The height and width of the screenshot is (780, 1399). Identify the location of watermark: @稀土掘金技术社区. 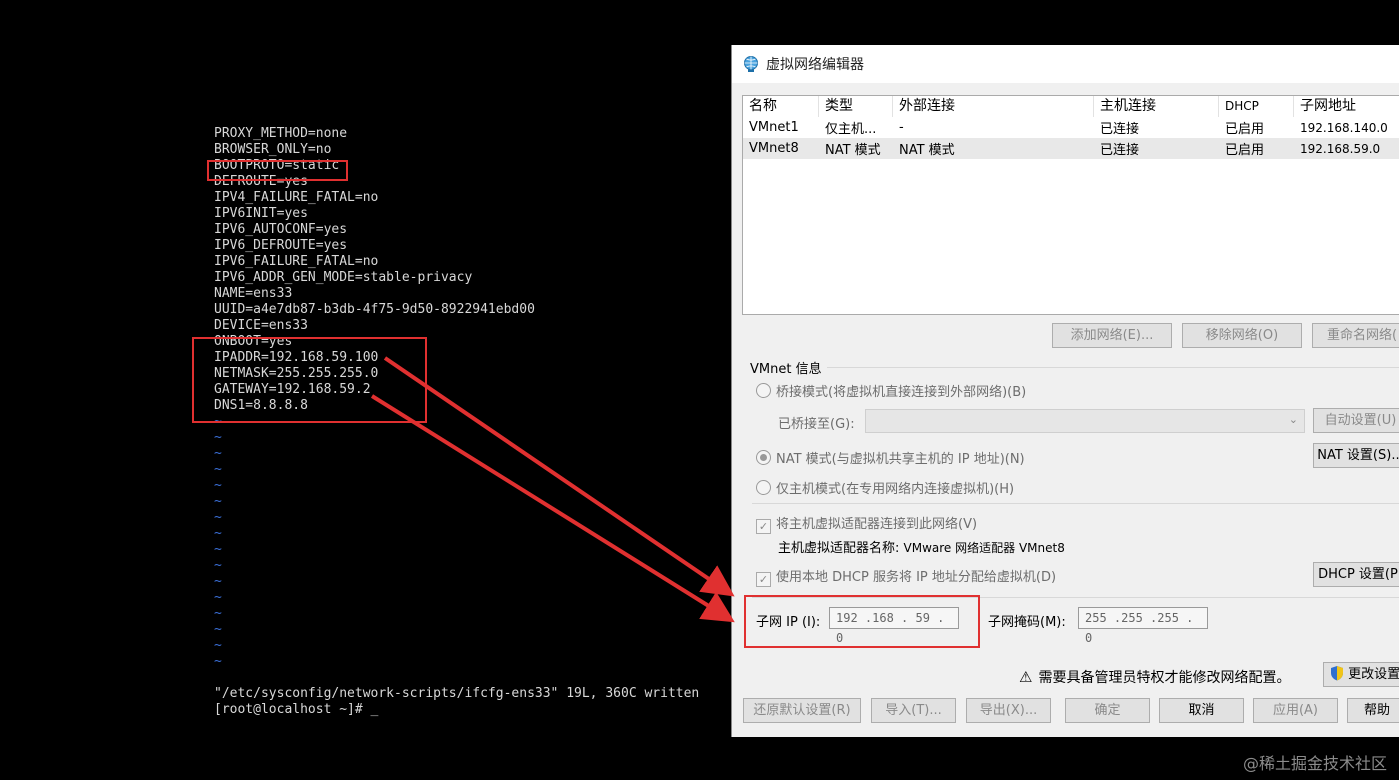
(1314, 763).